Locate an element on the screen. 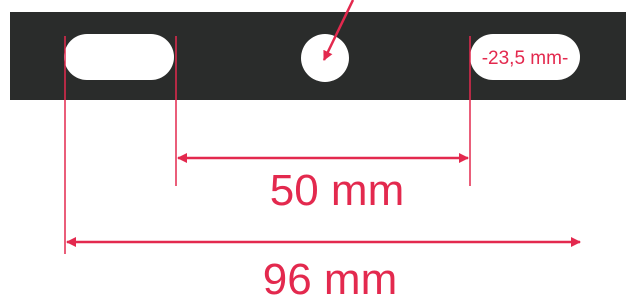  slot-width-label: -23,5 mm- is located at coordinates (525, 58).